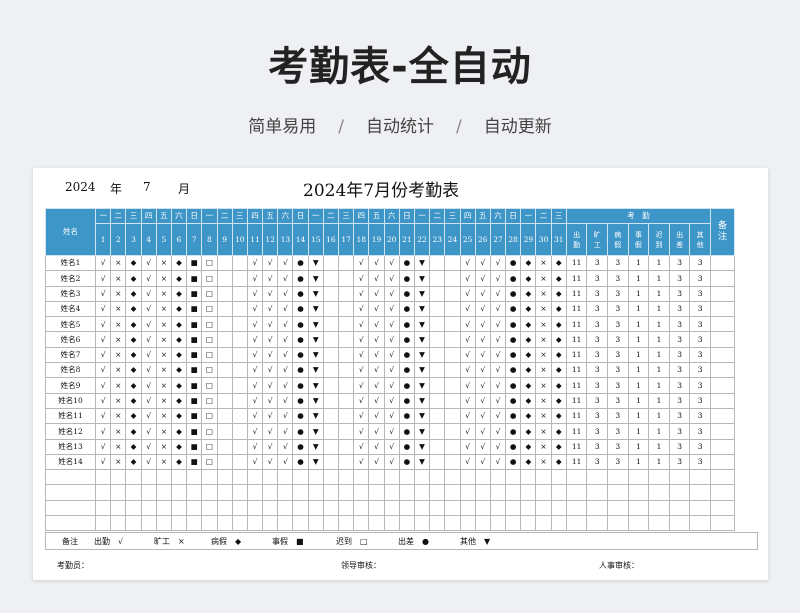 This screenshot has height=613, width=800. I want to click on employee-name: 姓名13, so click(70, 446).